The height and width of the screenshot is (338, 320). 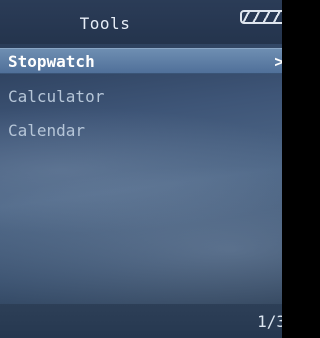 I want to click on menu-item-calendar: Calendar, so click(x=141, y=133).